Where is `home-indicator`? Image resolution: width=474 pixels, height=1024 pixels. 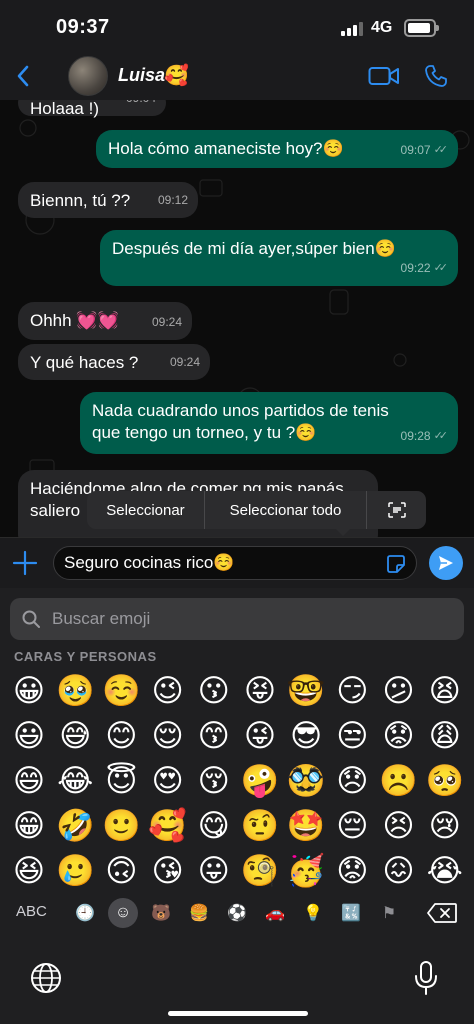
home-indicator is located at coordinates (238, 1013).